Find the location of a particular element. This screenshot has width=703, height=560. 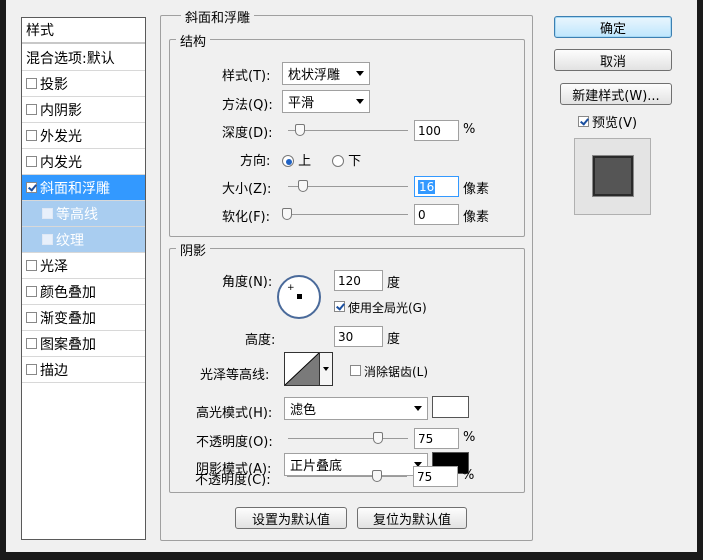

structure-title: 结构 is located at coordinates (193, 40).